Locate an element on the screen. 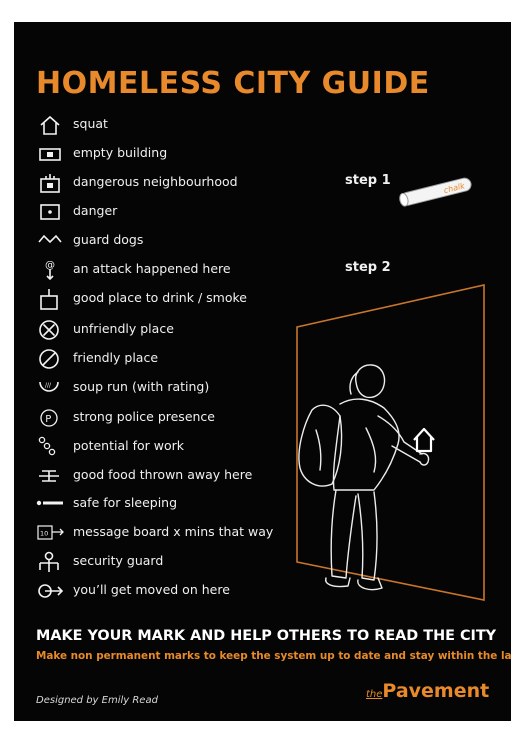  legend-label: empty building is located at coordinates (120, 152).